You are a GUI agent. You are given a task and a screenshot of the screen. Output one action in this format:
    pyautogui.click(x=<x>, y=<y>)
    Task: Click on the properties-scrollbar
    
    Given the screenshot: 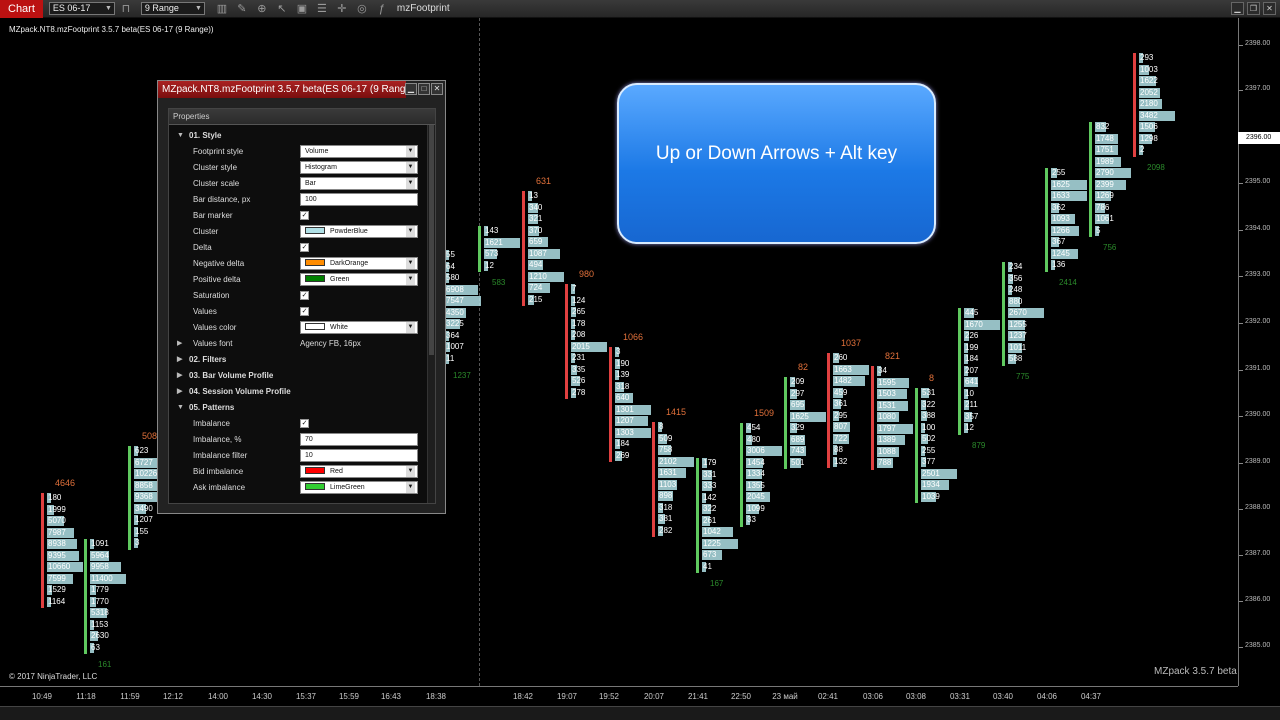 What is the action you would take?
    pyautogui.click(x=431, y=314)
    